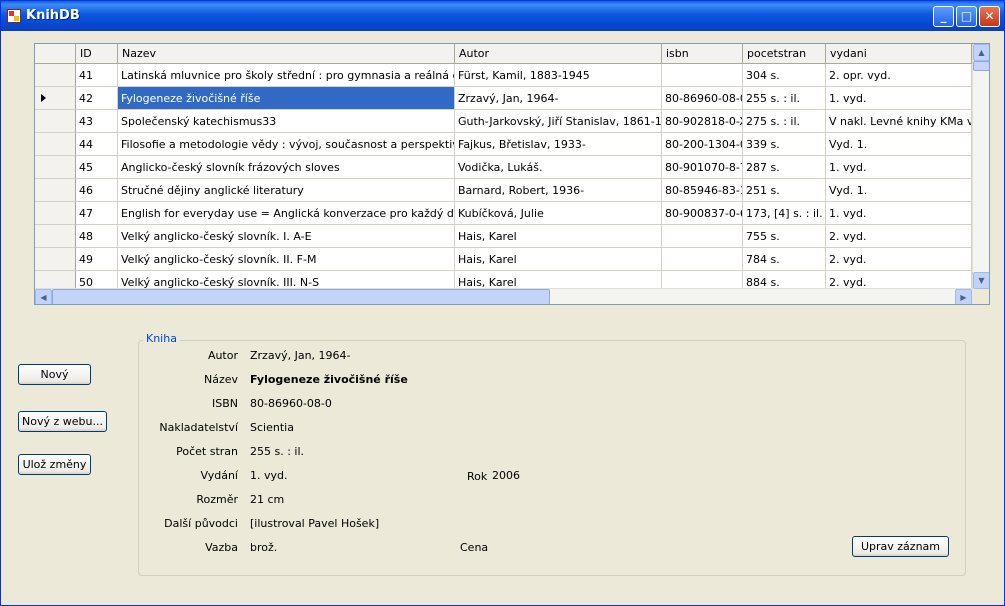 Image resolution: width=1005 pixels, height=606 pixels. Describe the element at coordinates (899, 121) in the screenshot. I see `cell-vydani: V nakl. Levné knihy KMa vyd. 1.` at that location.